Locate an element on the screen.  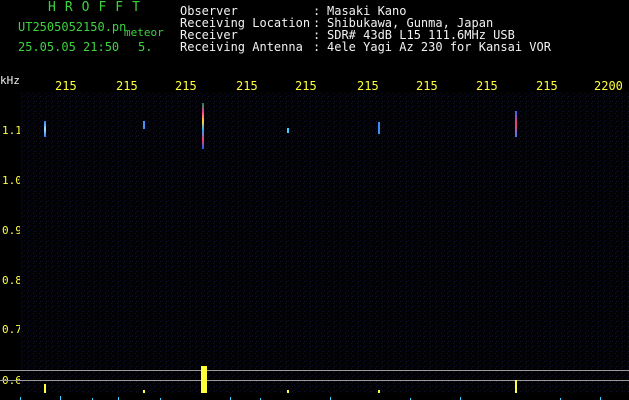
baseline-noise is located at coordinates (314, 396).